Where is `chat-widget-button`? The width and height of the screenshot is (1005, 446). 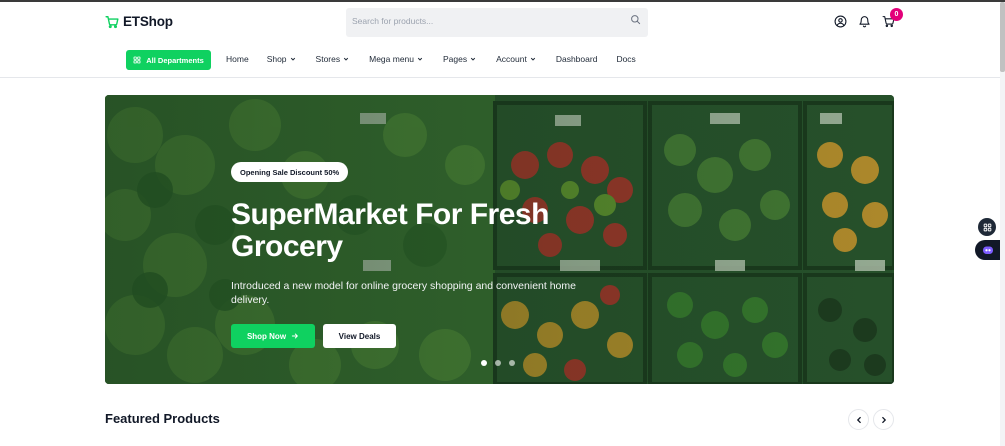 chat-widget-button is located at coordinates (987, 250).